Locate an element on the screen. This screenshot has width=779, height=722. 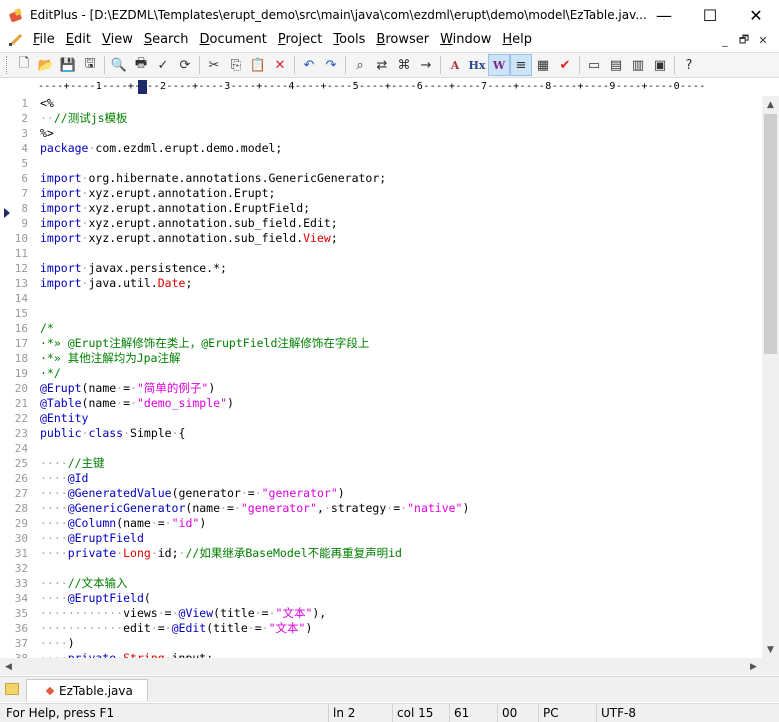
pencil-icon is located at coordinates (16, 40).